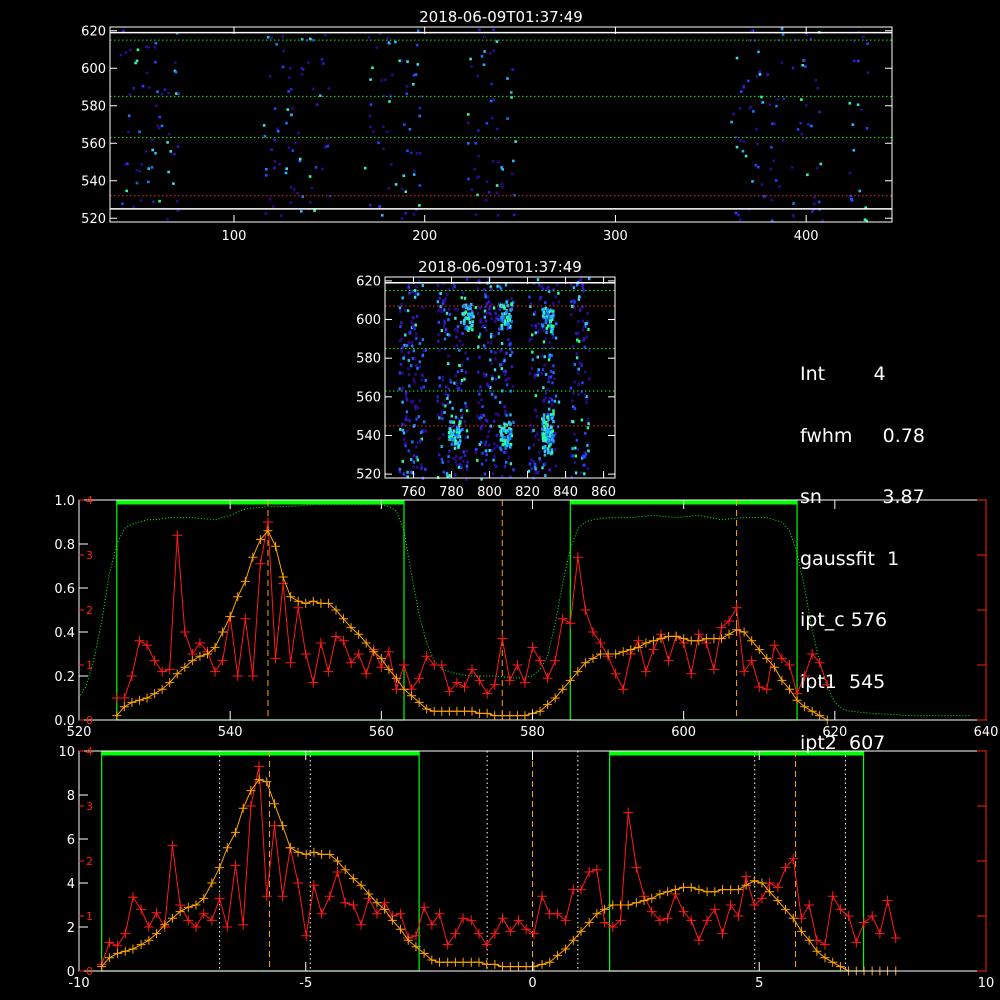 Image resolution: width=1000 pixels, height=1000 pixels. Describe the element at coordinates (64, 721) in the screenshot. I see `y-tick-label: 0.0` at that location.